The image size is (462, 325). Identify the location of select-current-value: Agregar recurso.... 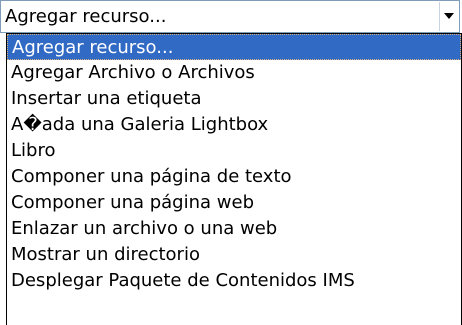
(86, 16).